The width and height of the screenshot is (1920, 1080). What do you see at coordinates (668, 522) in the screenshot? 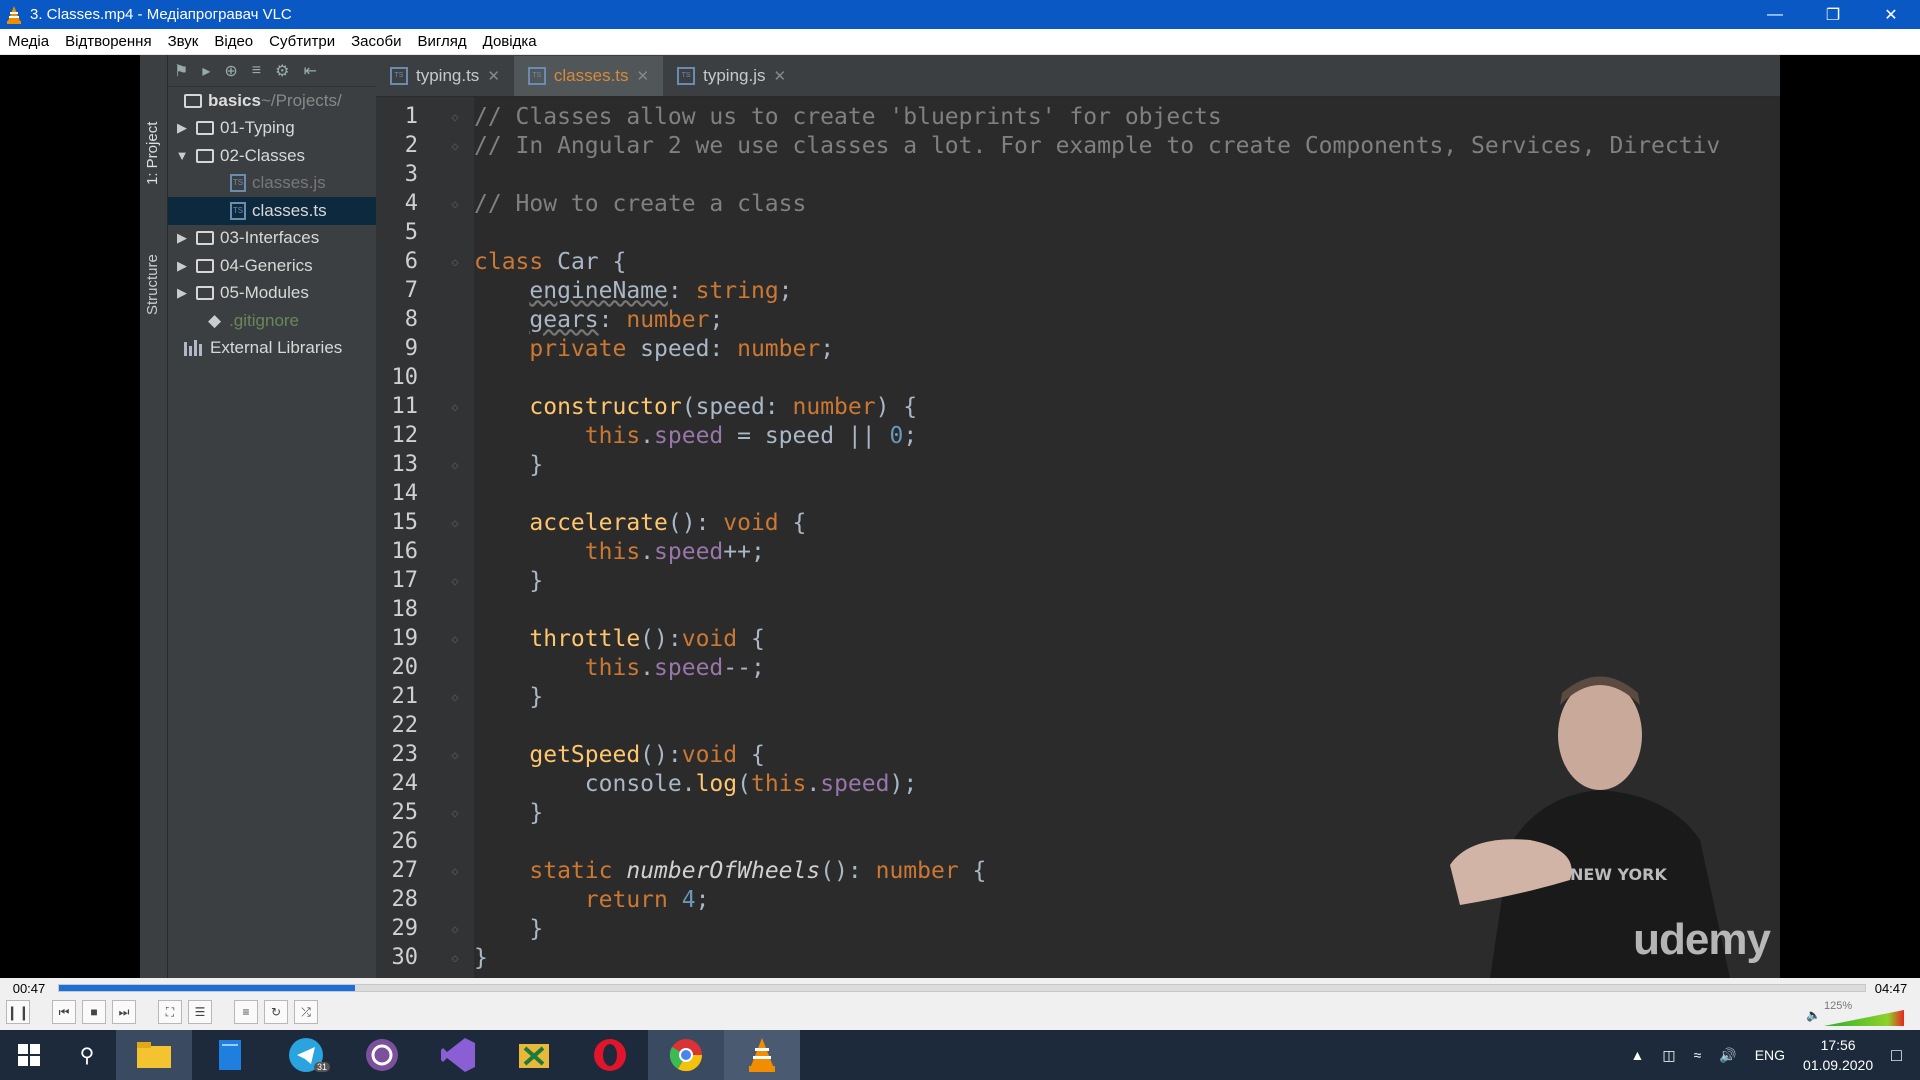
I see `code-text: accelerate(): void {` at bounding box center [668, 522].